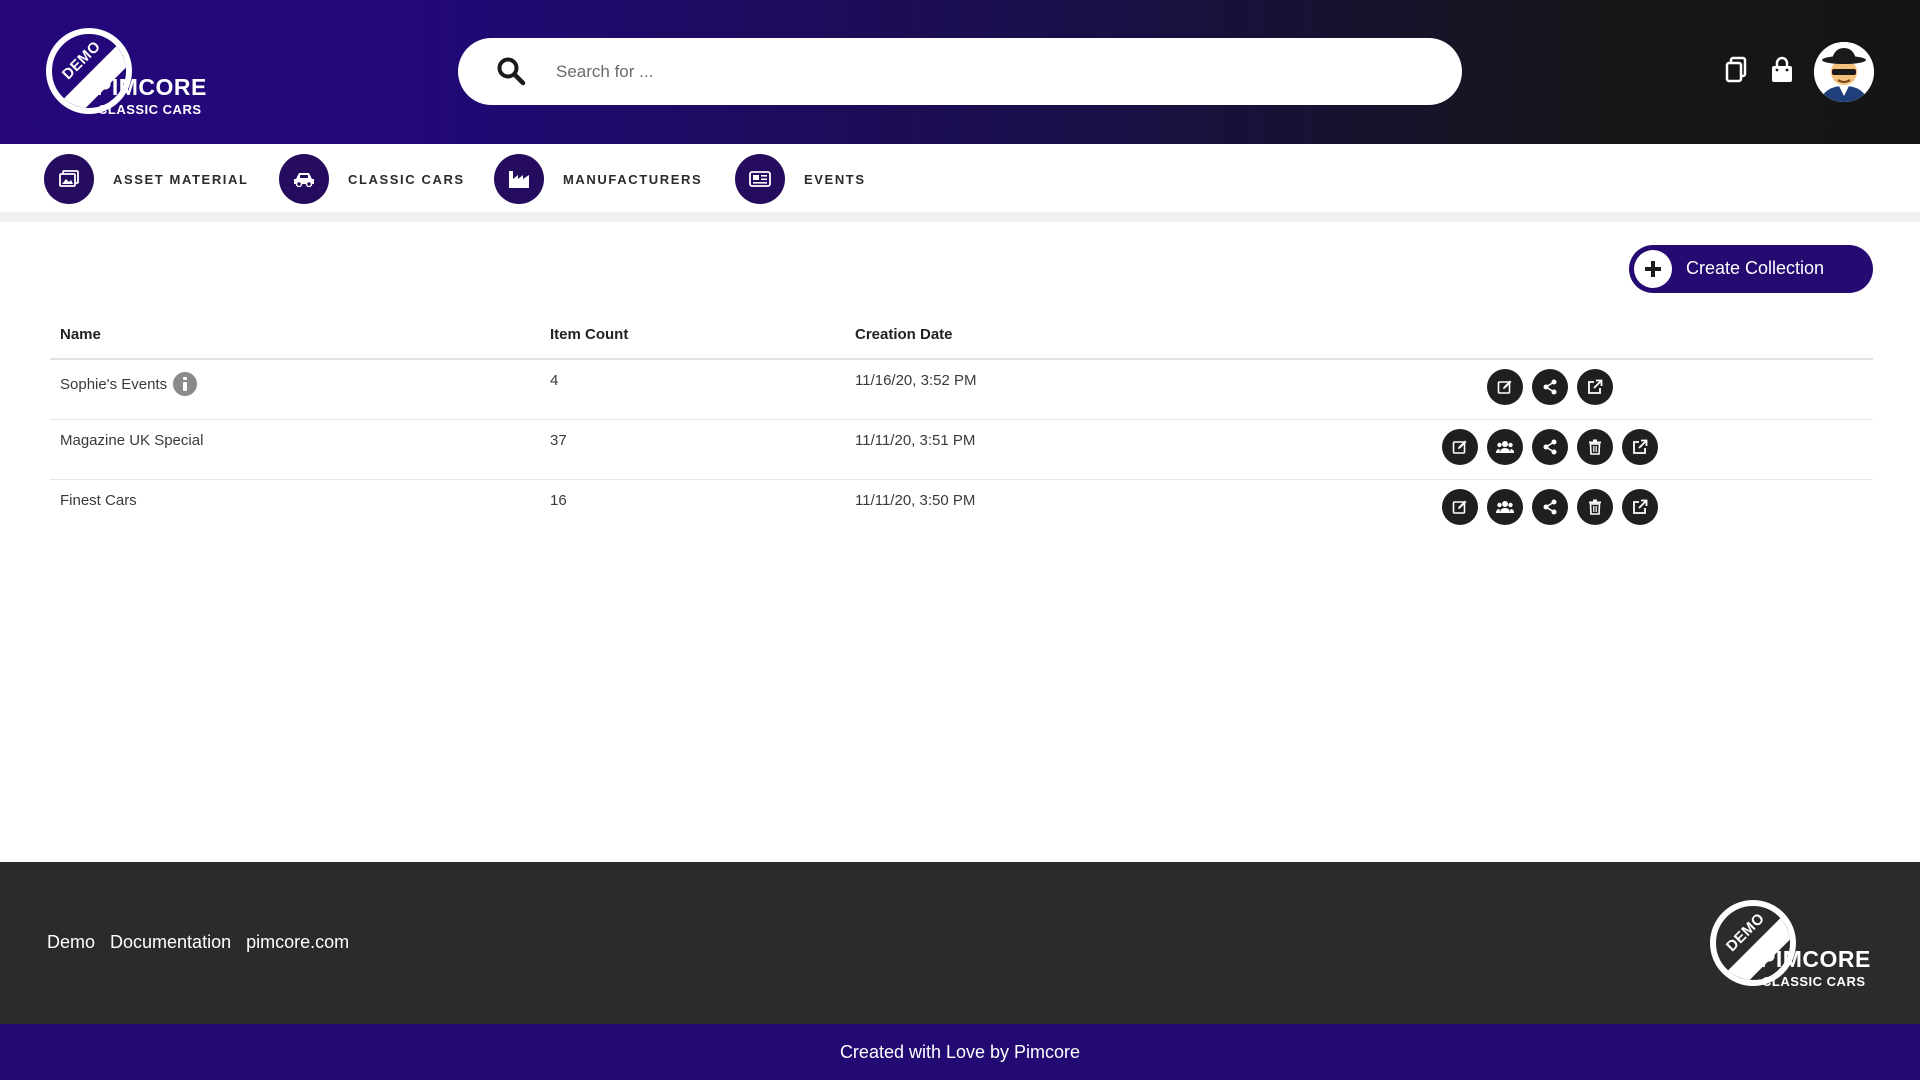 Image resolution: width=1920 pixels, height=1080 pixels. I want to click on avatar-illustration, so click(1844, 72).